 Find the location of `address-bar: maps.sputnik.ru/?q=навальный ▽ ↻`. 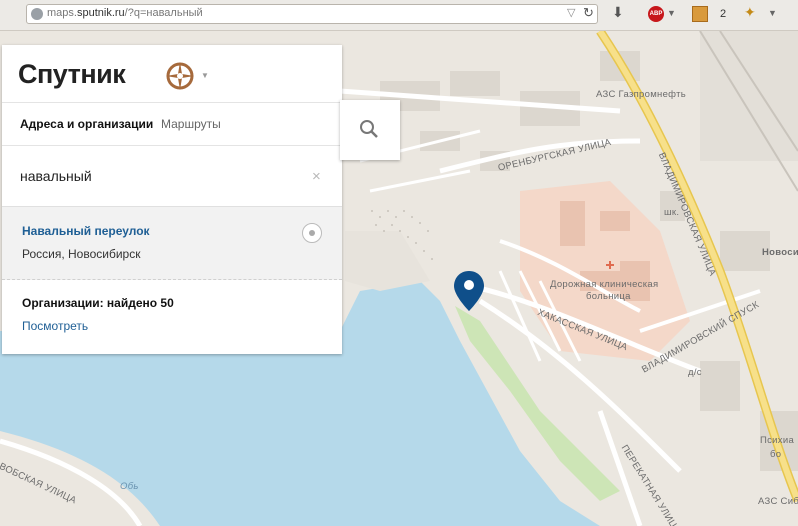

address-bar: maps.sputnik.ru/?q=навальный ▽ ↻ is located at coordinates (312, 14).